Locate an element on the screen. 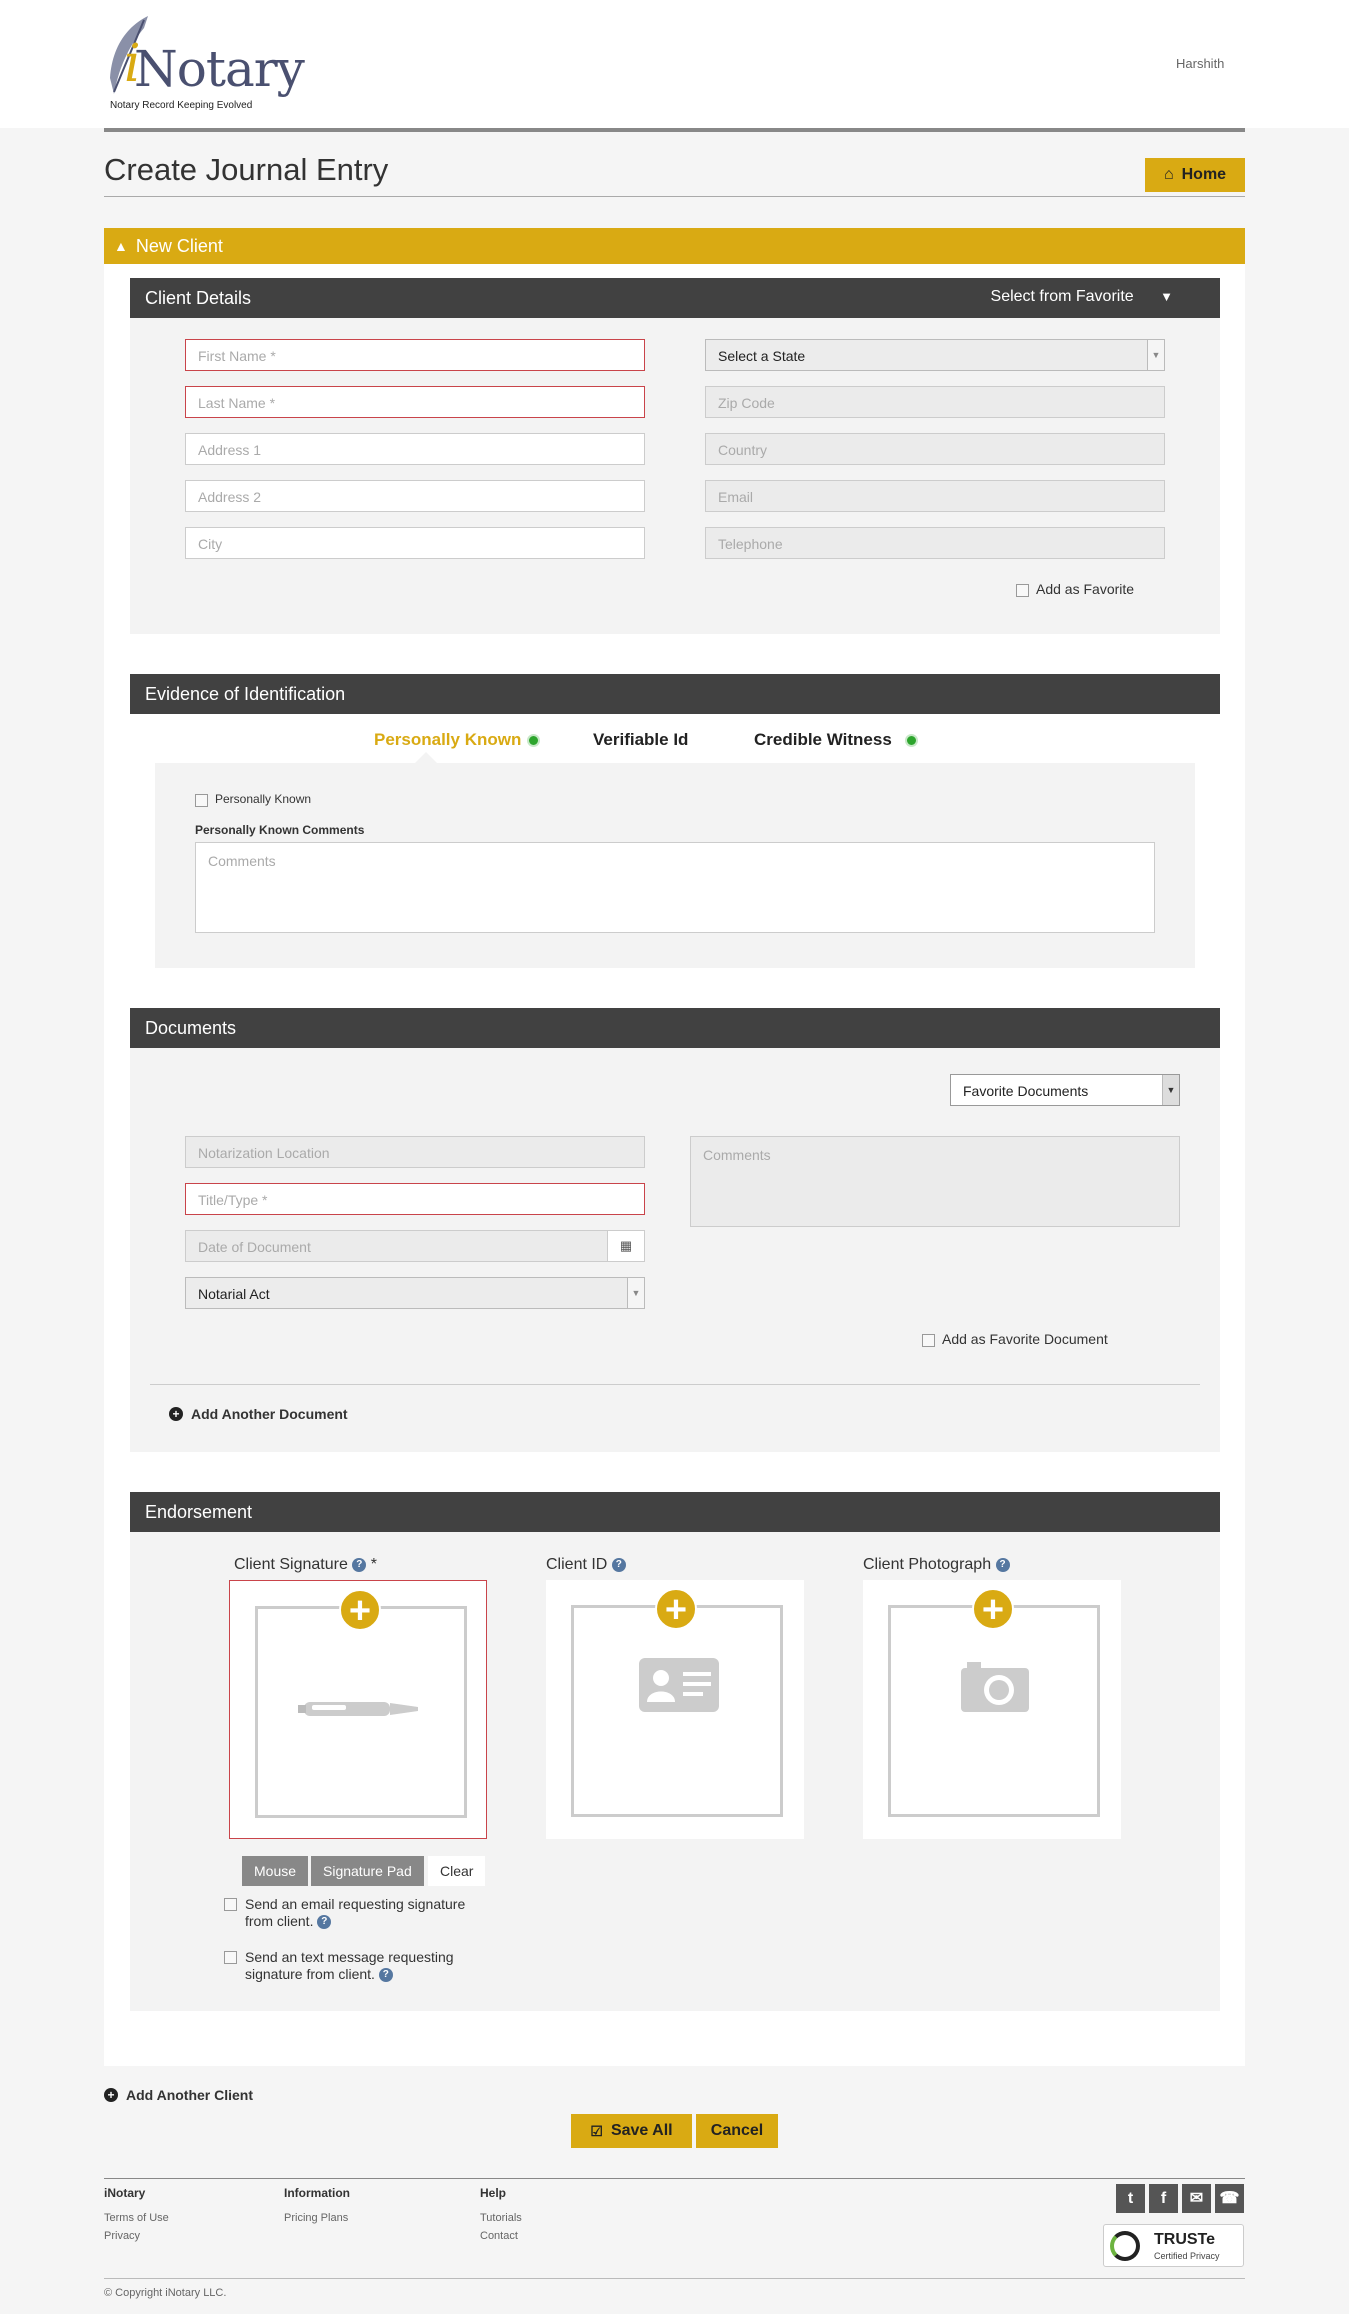 This screenshot has height=2314, width=1349. notarization-location-field: Notarization Location is located at coordinates (415, 1152).